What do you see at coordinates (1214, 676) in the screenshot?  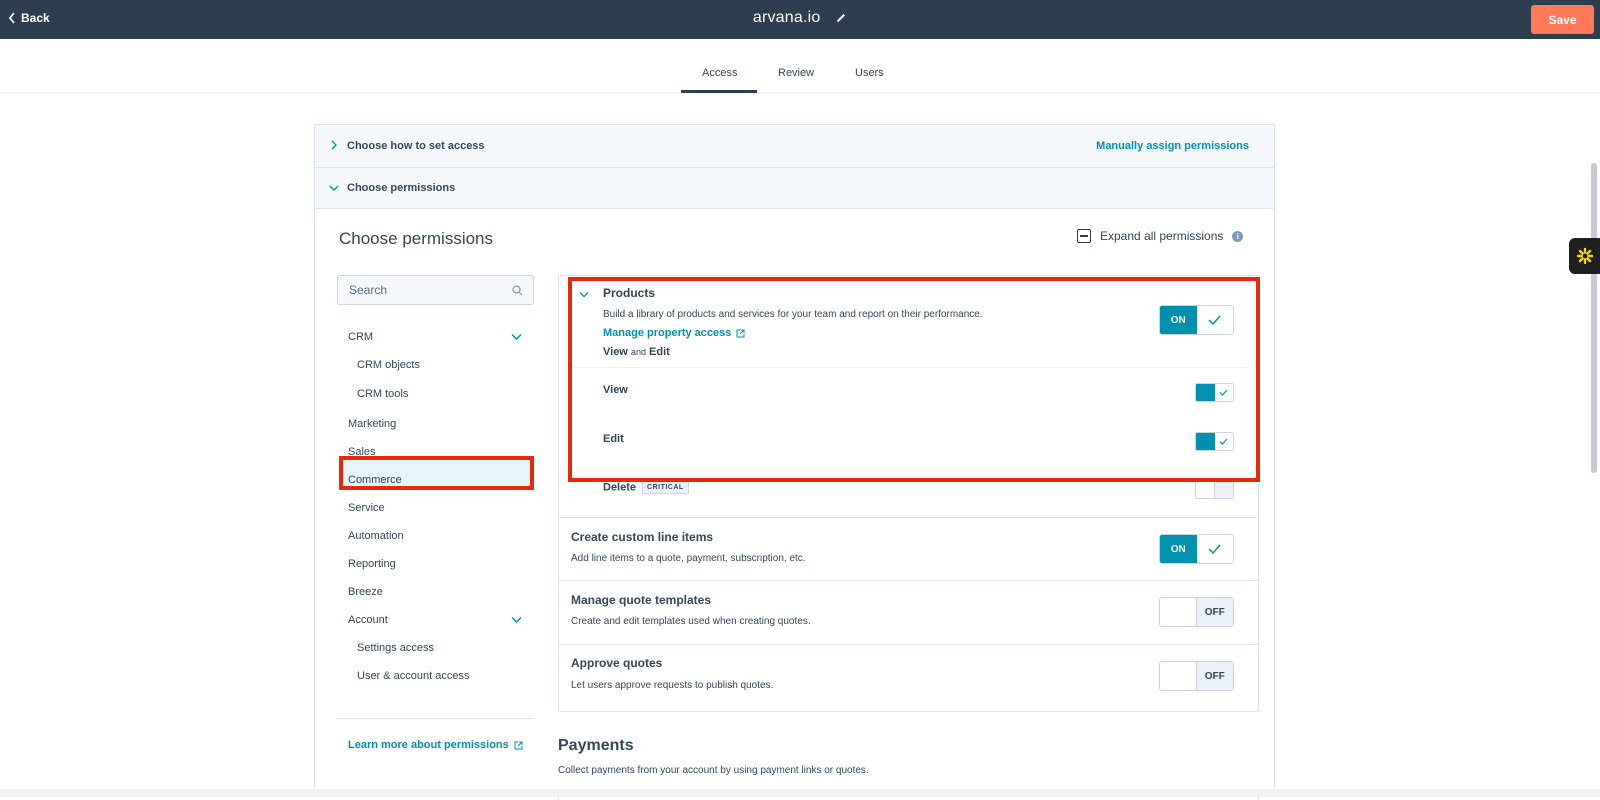 I see `approve-quotes-toggle-label: OFF` at bounding box center [1214, 676].